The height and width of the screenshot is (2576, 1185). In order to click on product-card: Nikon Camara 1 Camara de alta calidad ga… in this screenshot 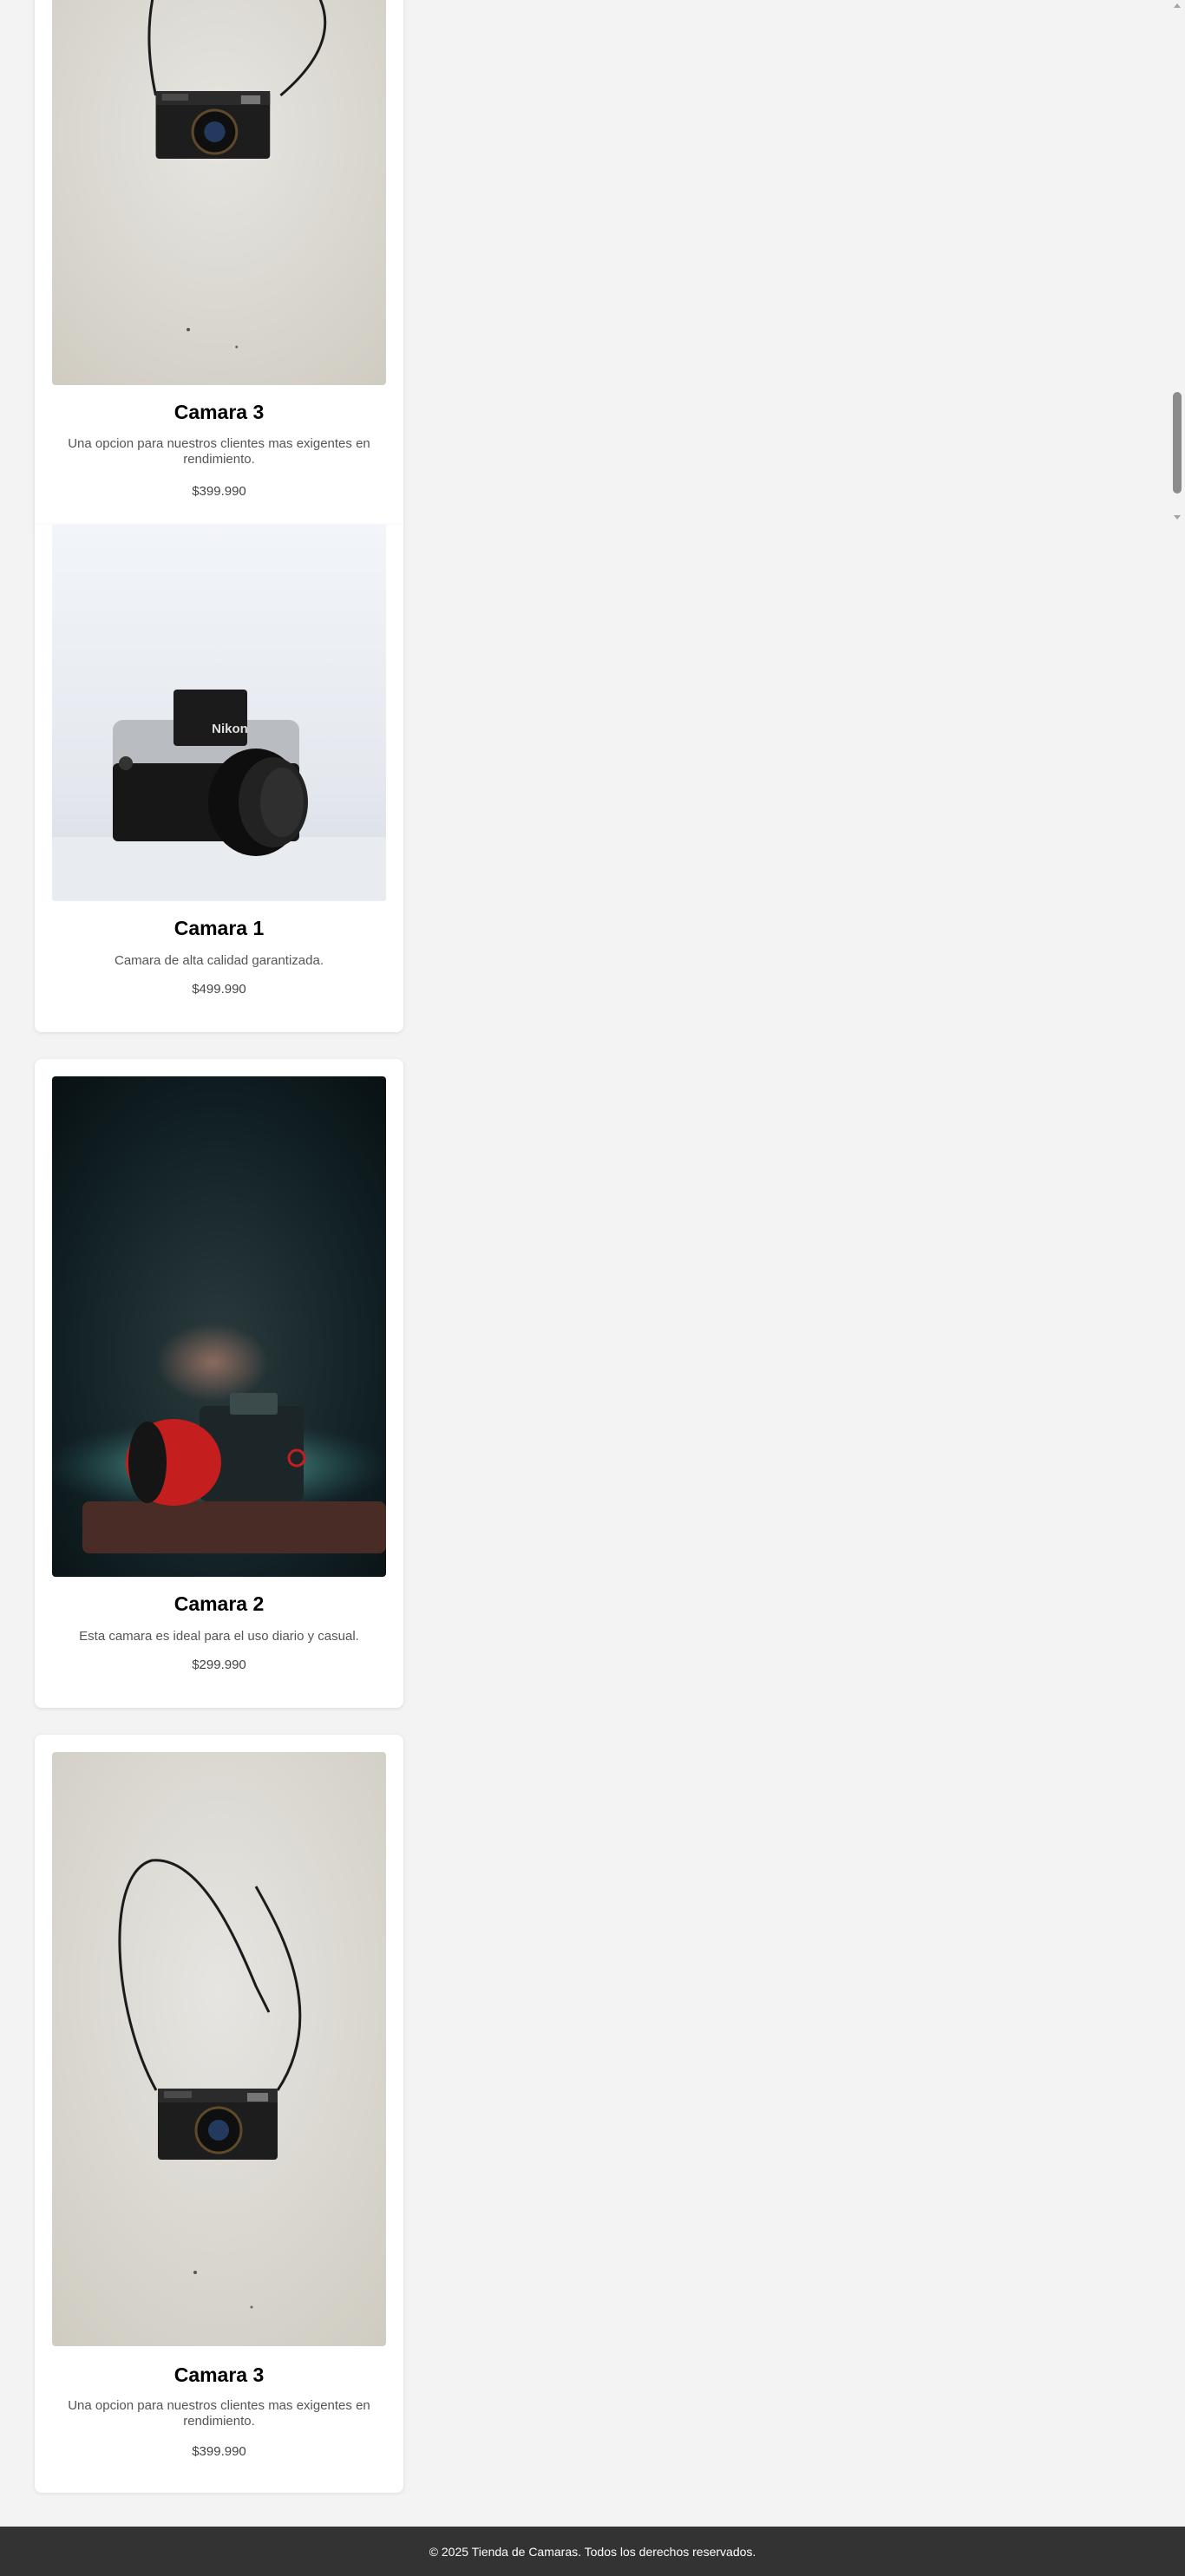, I will do `click(219, 778)`.